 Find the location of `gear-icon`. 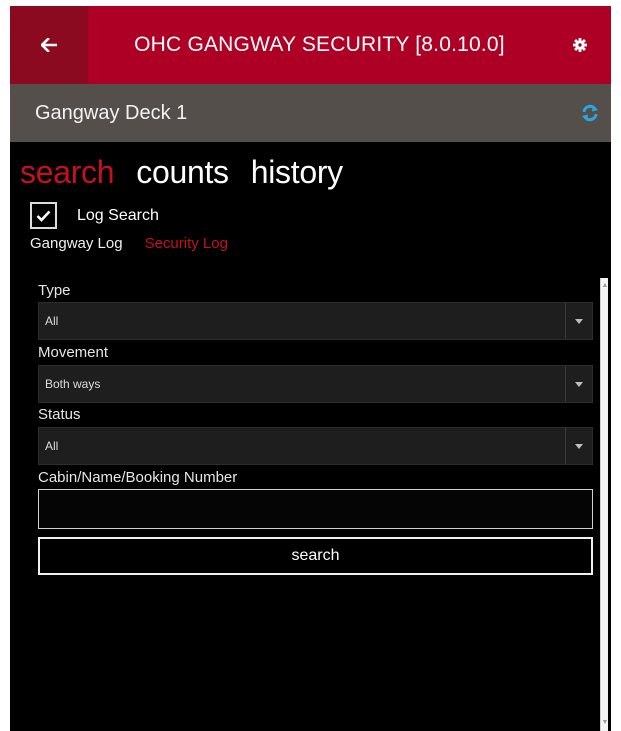

gear-icon is located at coordinates (580, 45).